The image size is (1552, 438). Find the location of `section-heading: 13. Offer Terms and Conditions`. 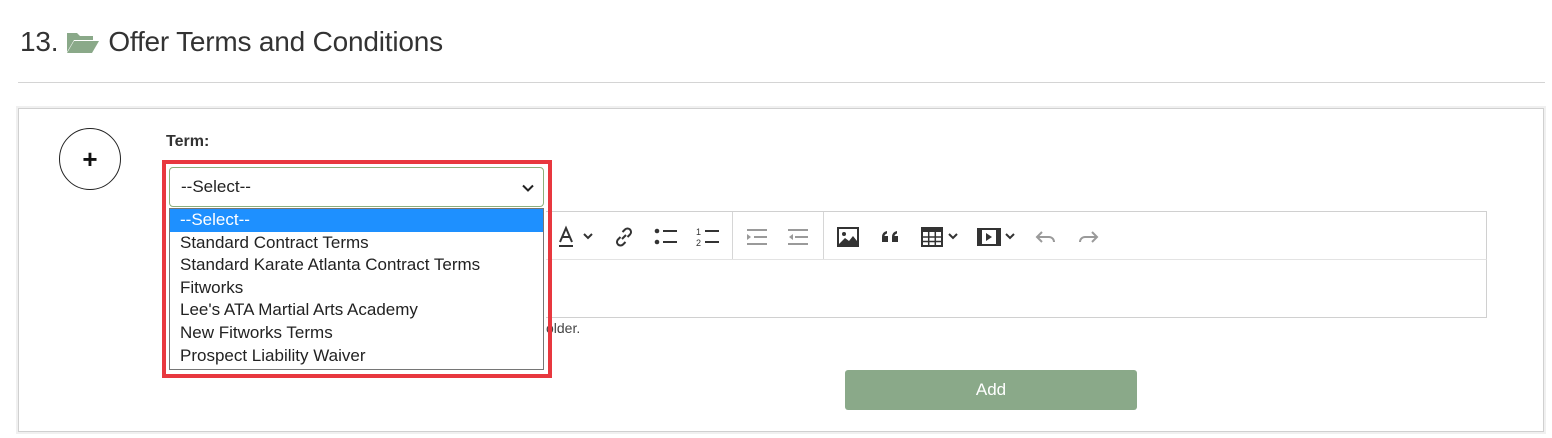

section-heading: 13. Offer Terms and Conditions is located at coordinates (231, 42).